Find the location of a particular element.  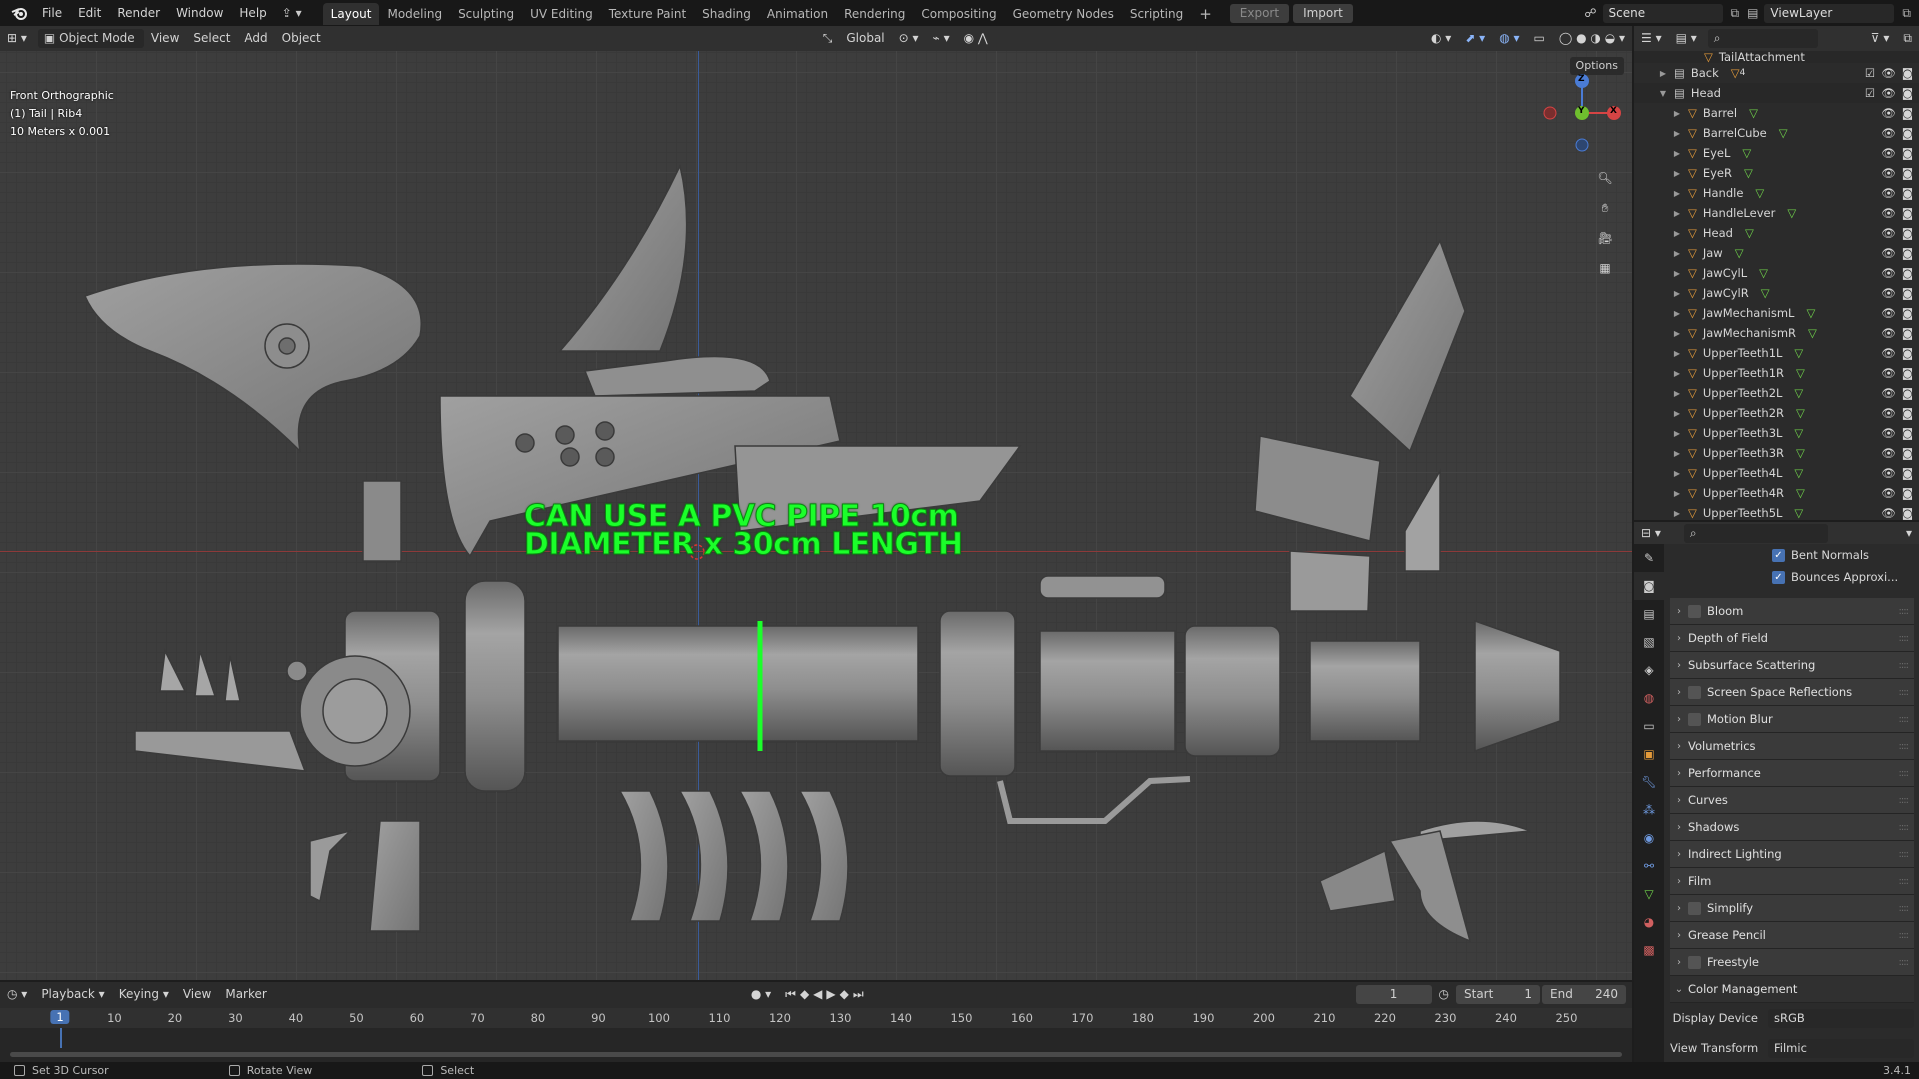

start-frame-field: Start 1 is located at coordinates (1498, 994).